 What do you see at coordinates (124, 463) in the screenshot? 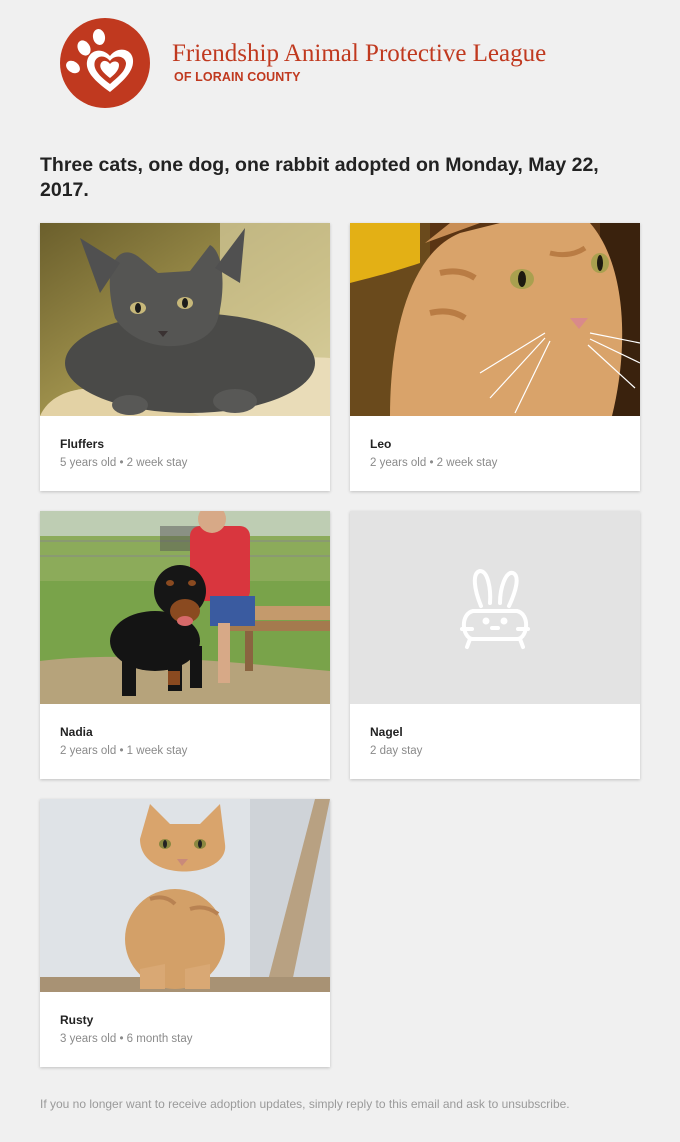
I see `pet-meta: 5 years old • 2 week stay` at bounding box center [124, 463].